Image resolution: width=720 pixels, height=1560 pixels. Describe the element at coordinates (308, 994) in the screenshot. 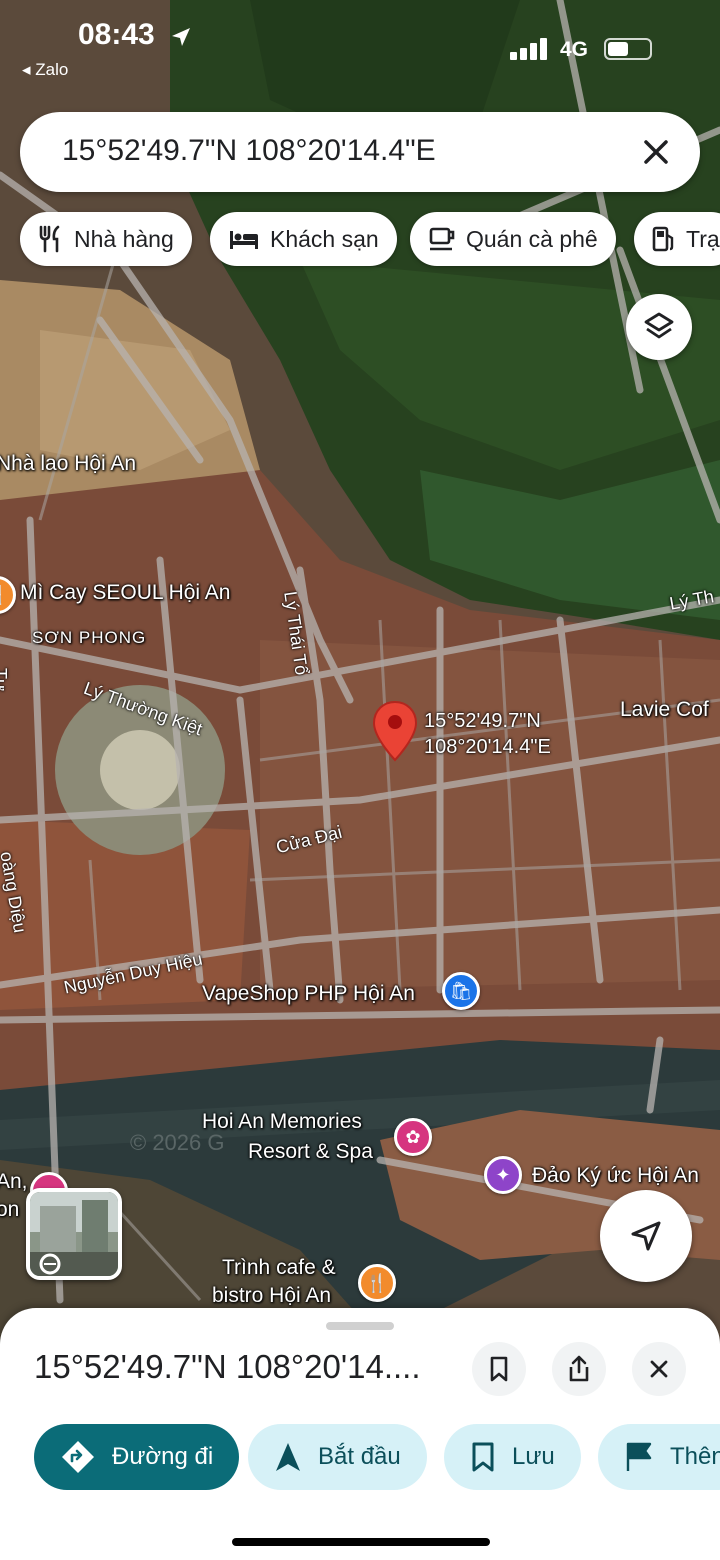

I see `place-label-vapeshop: VapeShop PHP Hội An` at that location.